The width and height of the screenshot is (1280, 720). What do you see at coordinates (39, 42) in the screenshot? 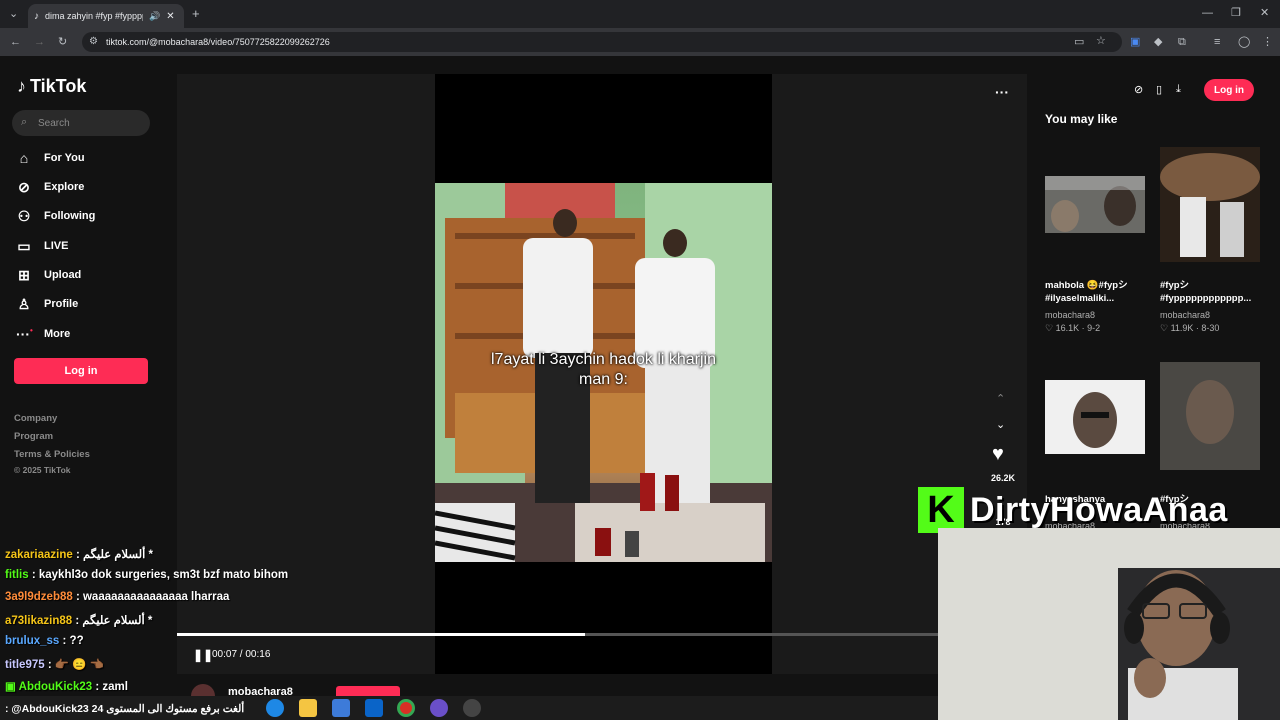
I see `forward-icon: →` at bounding box center [39, 42].